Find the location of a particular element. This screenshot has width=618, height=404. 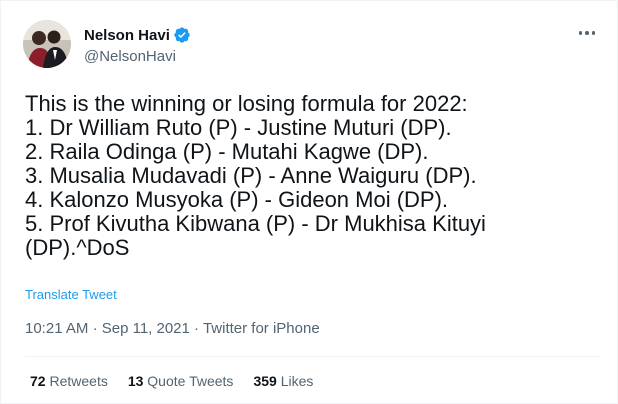

handle: @NelsonHavi is located at coordinates (137, 56).